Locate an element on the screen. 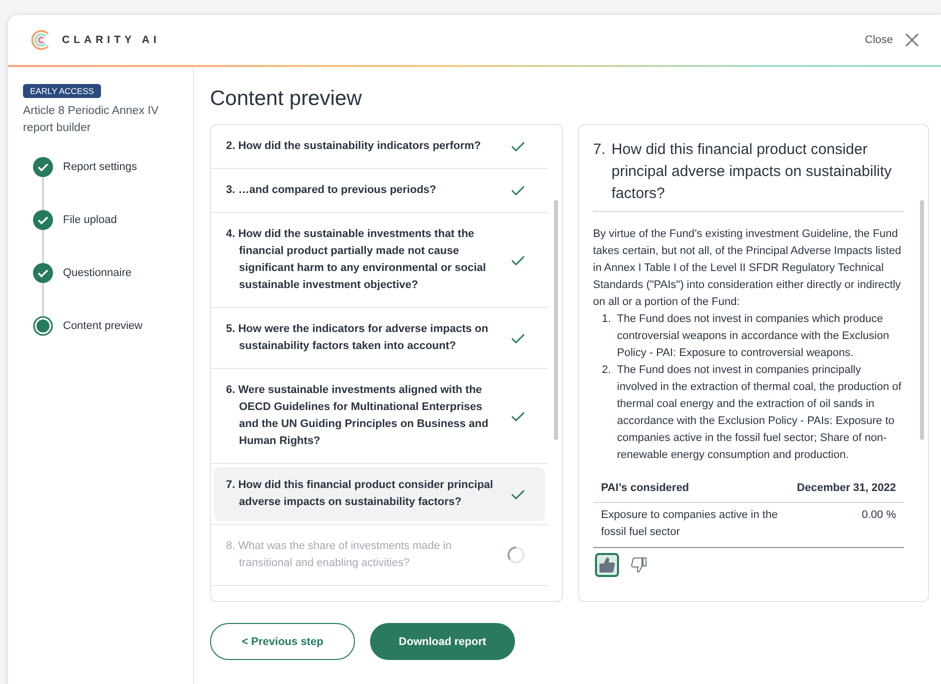 This screenshot has height=684, width=941. question-item: 7. How did this financial product consider principal adverse impacts on sustainability factors? is located at coordinates (379, 494).